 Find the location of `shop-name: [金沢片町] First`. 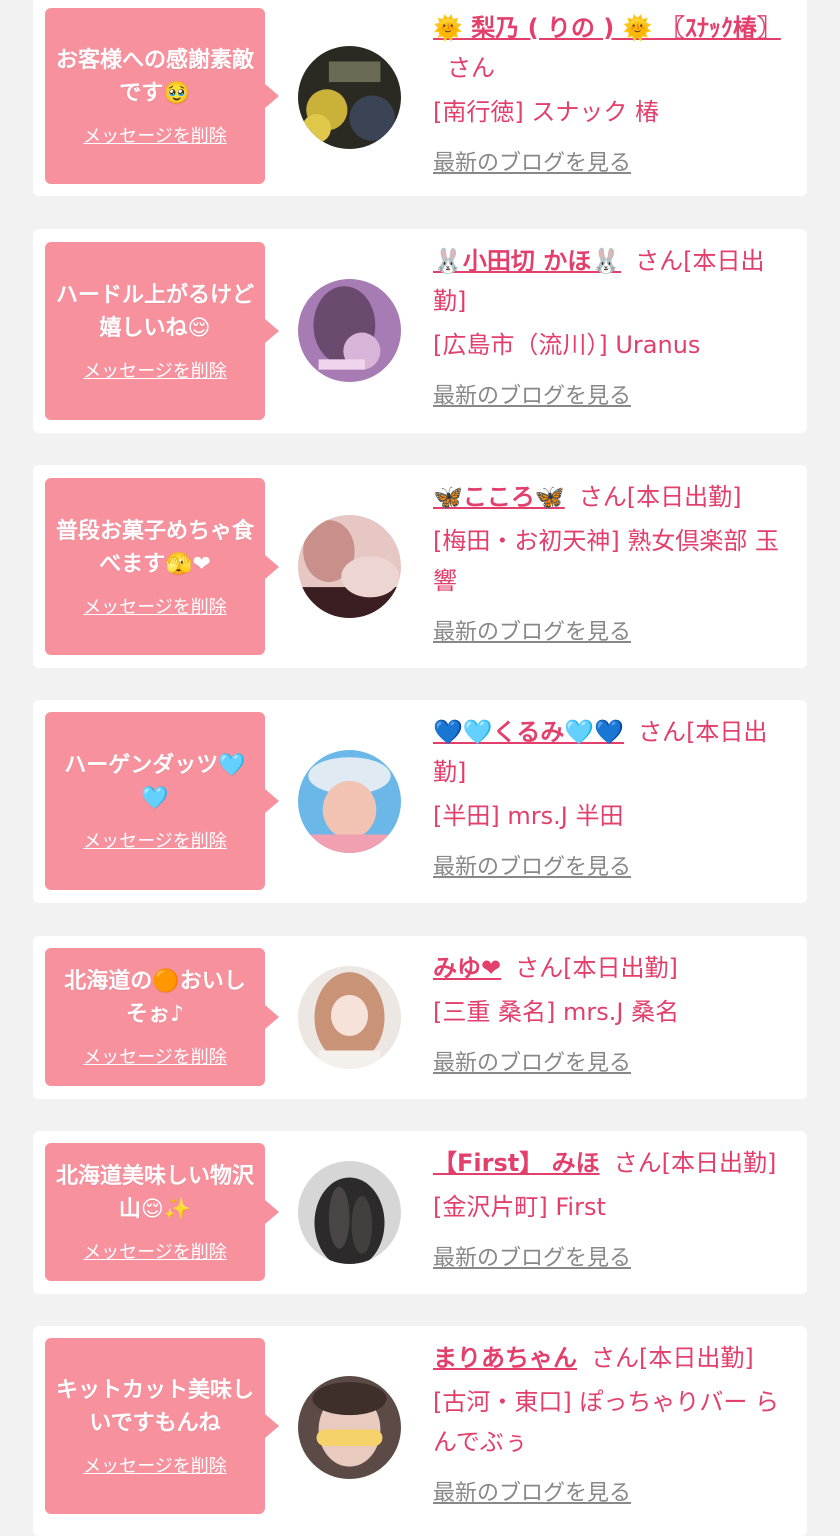

shop-name: [金沢片町] First is located at coordinates (519, 1207).